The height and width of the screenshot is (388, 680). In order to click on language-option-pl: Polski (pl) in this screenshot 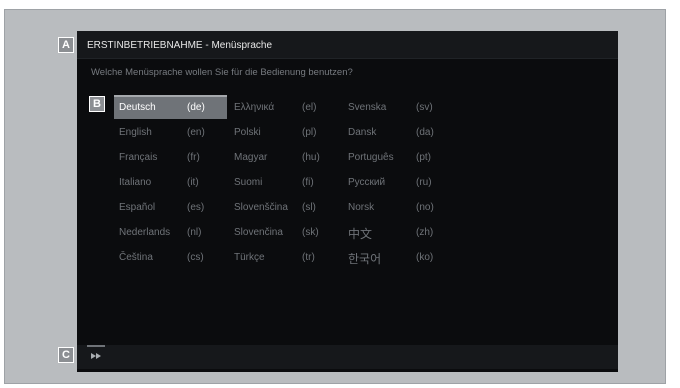, I will do `click(284, 133)`.